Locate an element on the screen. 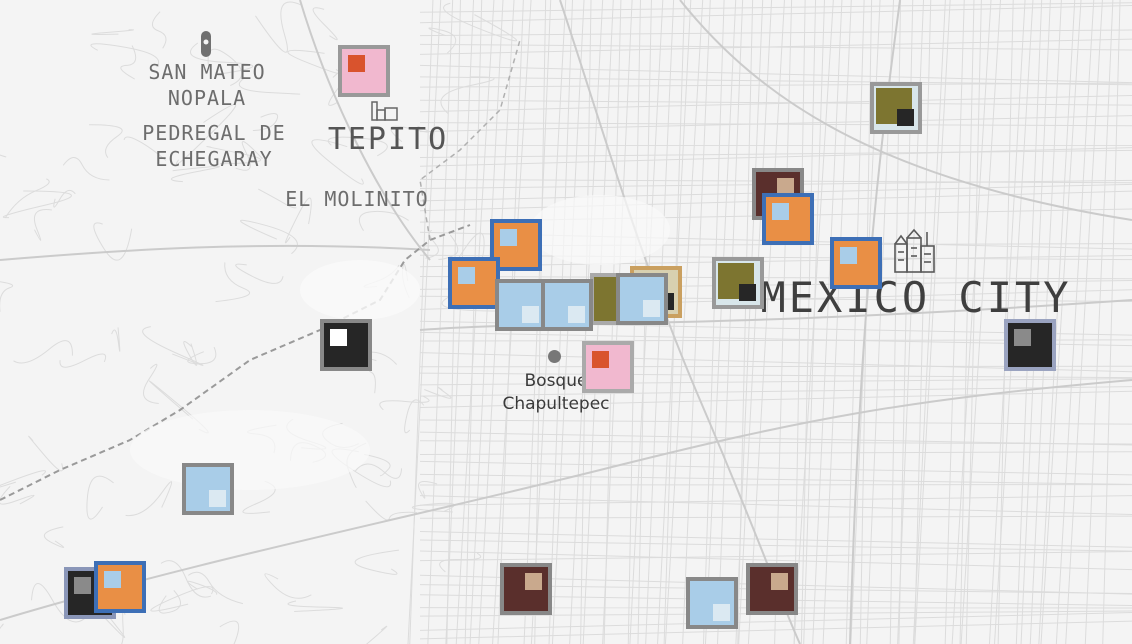 This screenshot has width=1132, height=644. factory-icon is located at coordinates (384, 111).